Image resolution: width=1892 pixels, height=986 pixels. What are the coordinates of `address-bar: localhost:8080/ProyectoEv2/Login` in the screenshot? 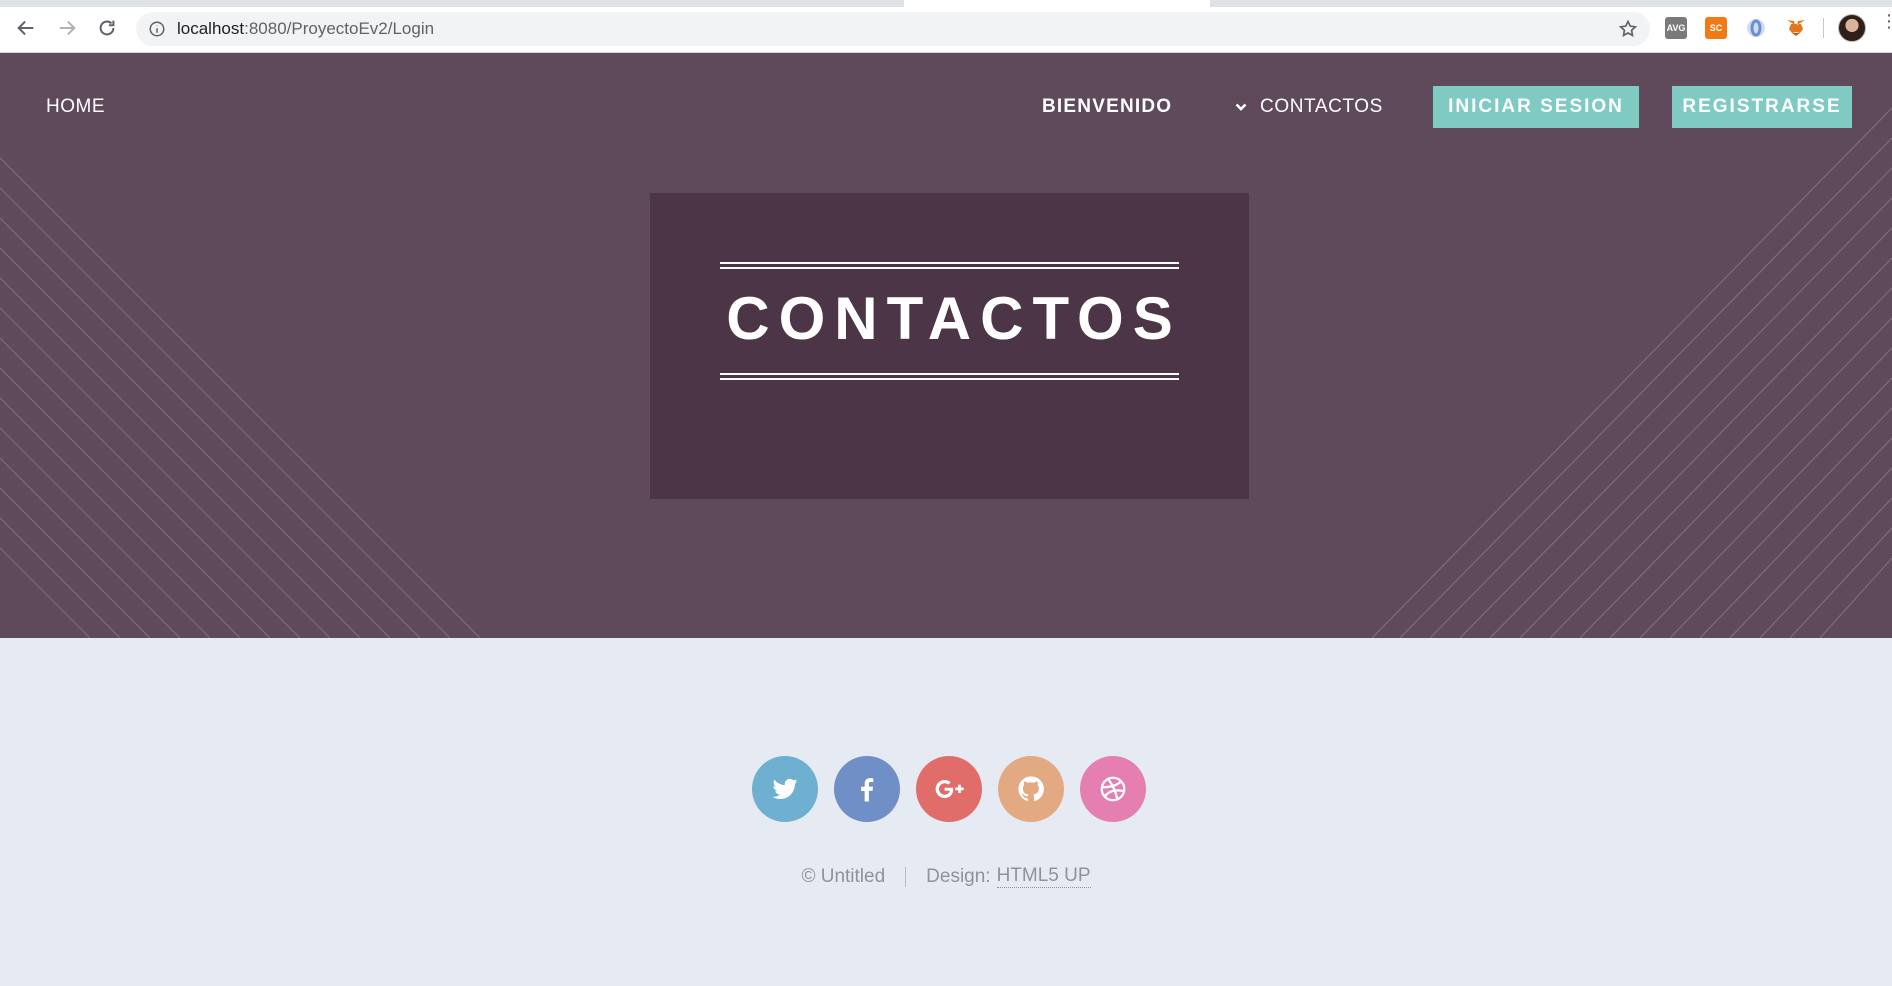 It's located at (893, 29).